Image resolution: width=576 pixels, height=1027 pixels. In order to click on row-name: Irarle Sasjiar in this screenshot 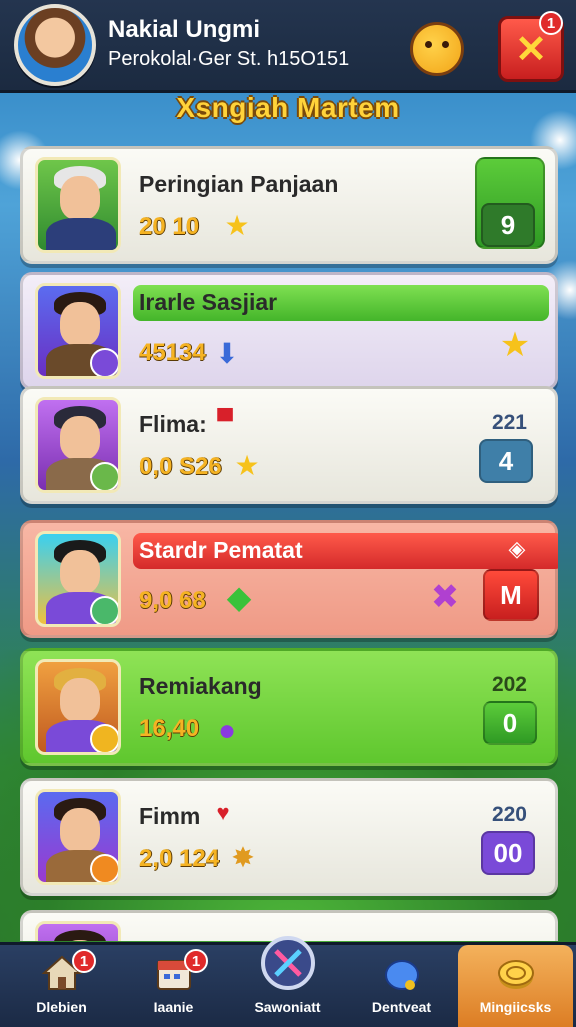, I will do `click(208, 302)`.